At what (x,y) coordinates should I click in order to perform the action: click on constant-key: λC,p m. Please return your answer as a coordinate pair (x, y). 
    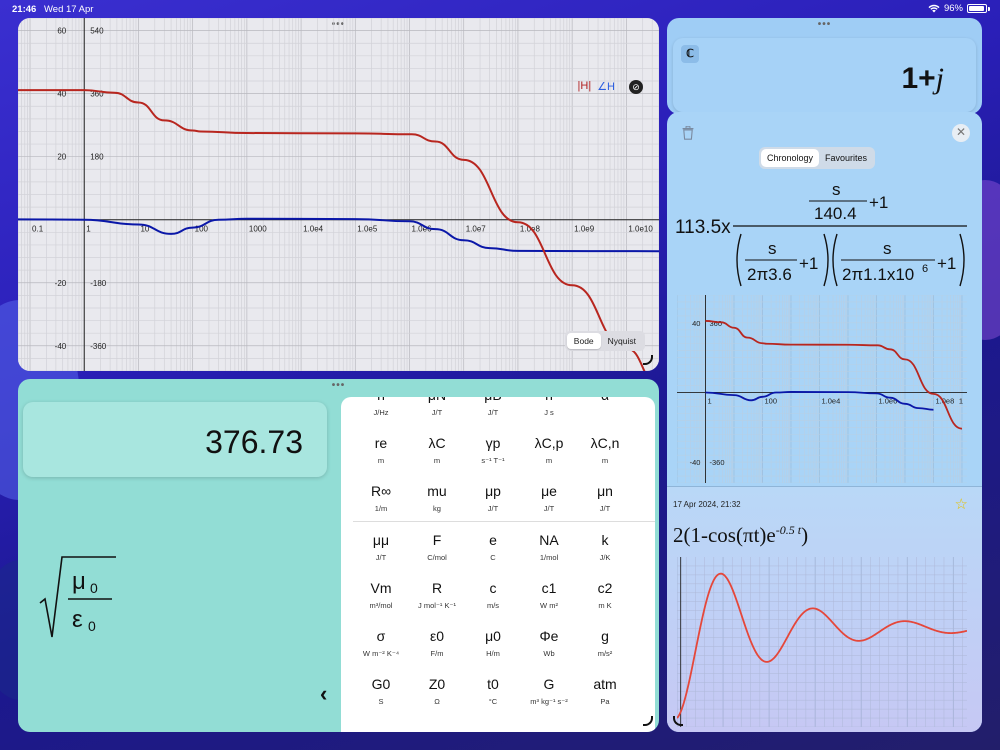
    Looking at the image, I should click on (549, 445).